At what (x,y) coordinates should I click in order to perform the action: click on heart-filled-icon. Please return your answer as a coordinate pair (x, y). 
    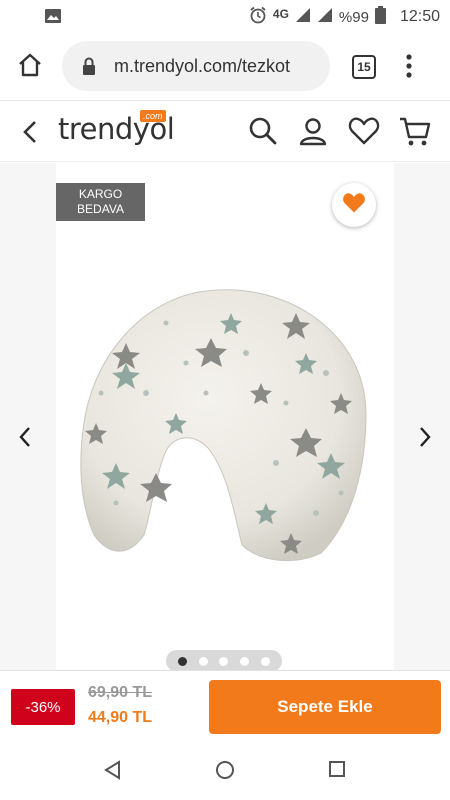
    Looking at the image, I should click on (354, 205).